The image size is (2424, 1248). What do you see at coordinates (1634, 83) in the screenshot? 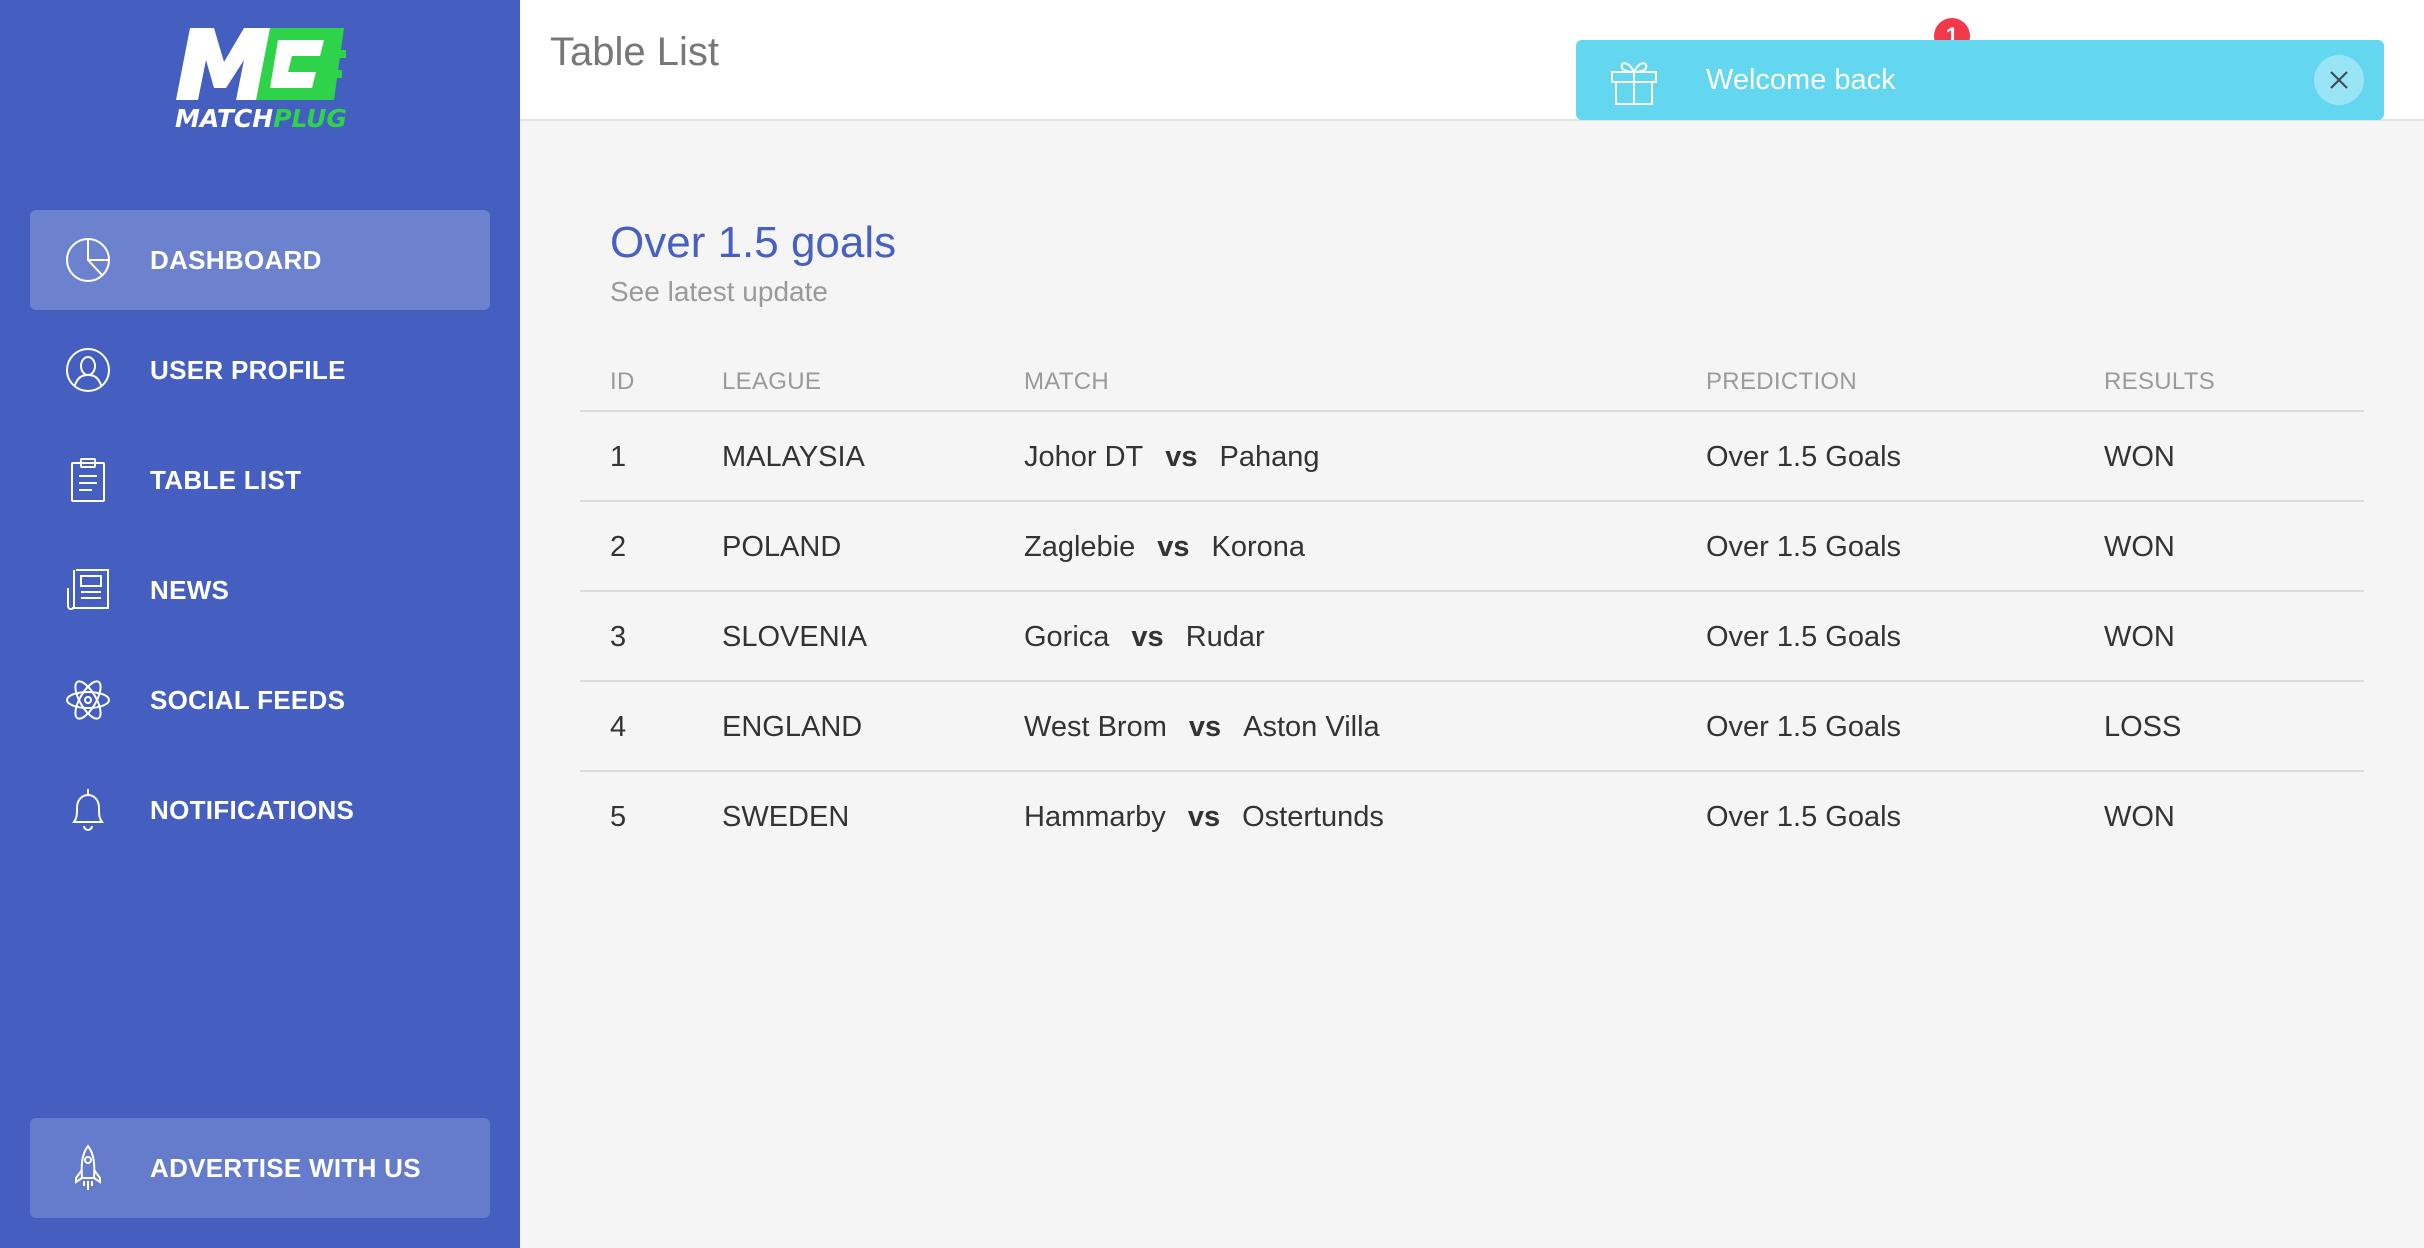
I see `gift-icon` at bounding box center [1634, 83].